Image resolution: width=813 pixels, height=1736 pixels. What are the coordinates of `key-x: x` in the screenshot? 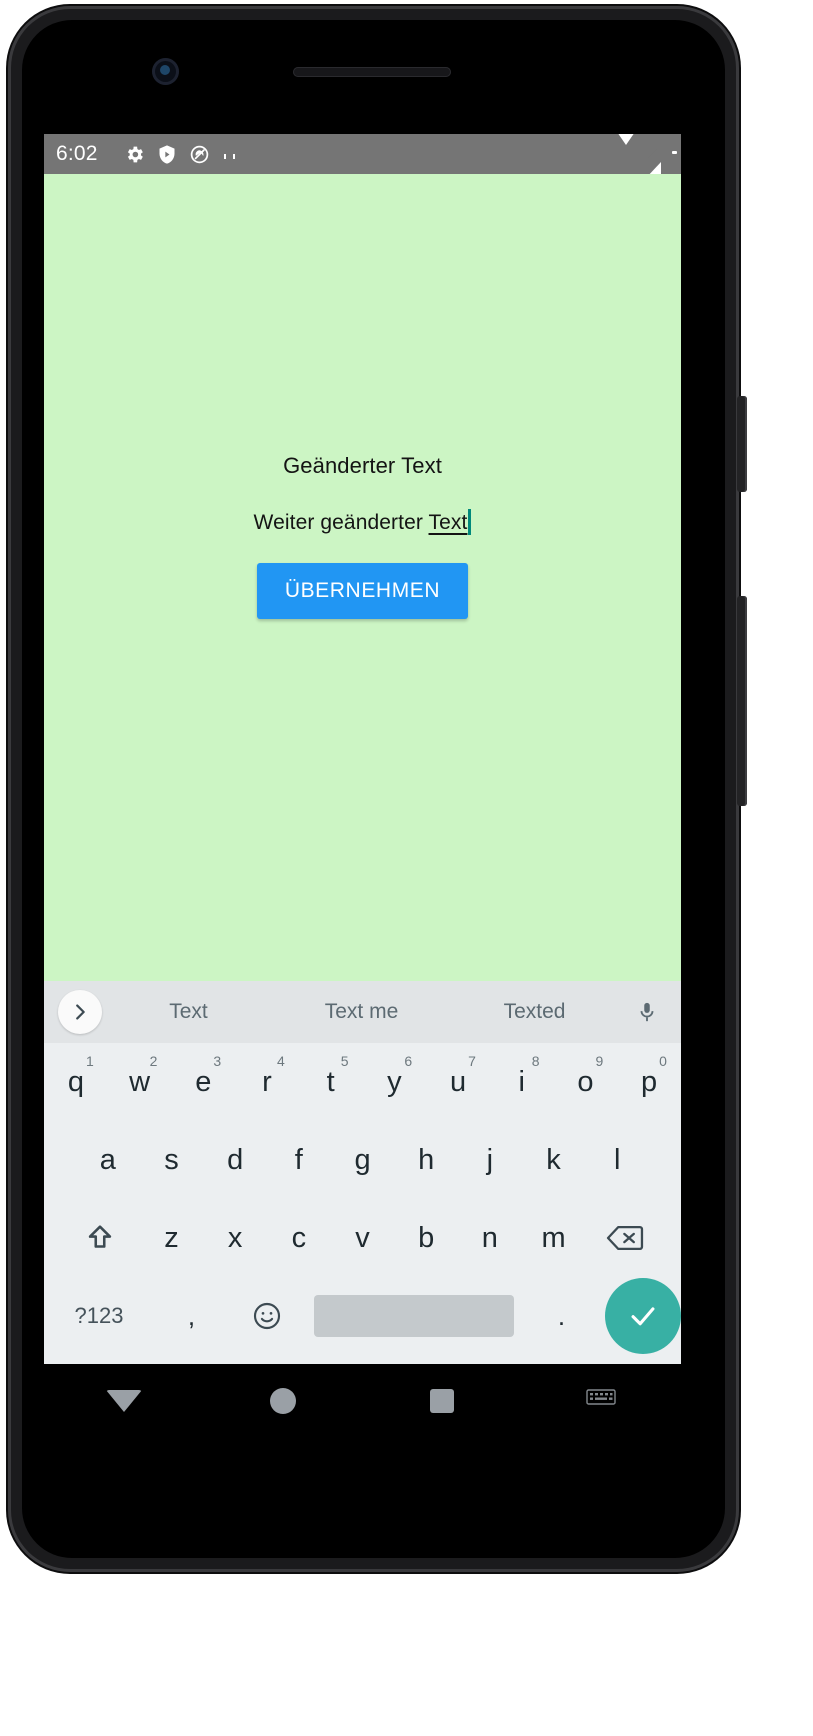 It's located at (235, 1238).